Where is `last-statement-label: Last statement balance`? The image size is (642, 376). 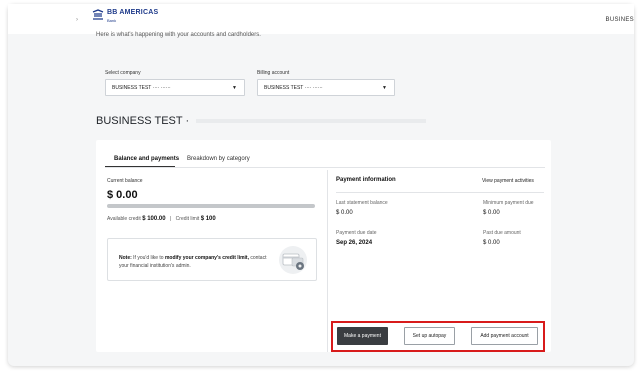 last-statement-label: Last statement balance is located at coordinates (362, 203).